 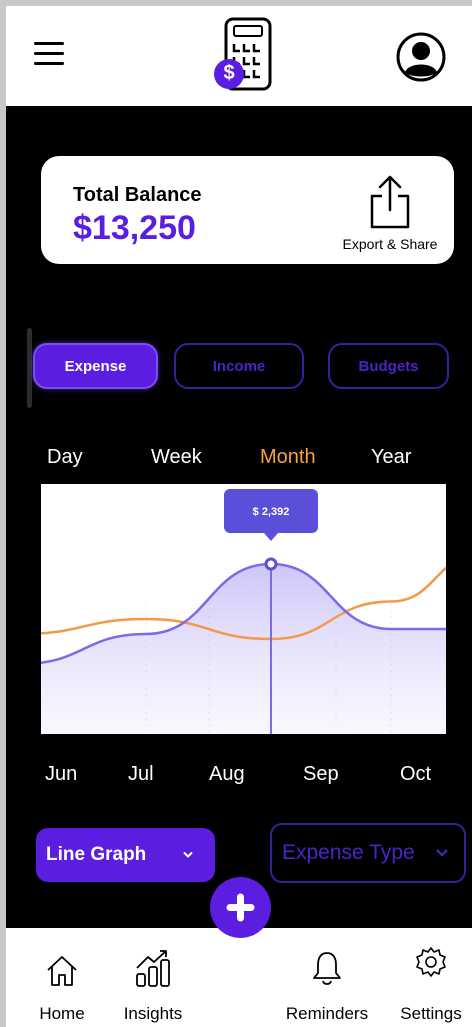 What do you see at coordinates (243, 54) in the screenshot?
I see `app-logo: $` at bounding box center [243, 54].